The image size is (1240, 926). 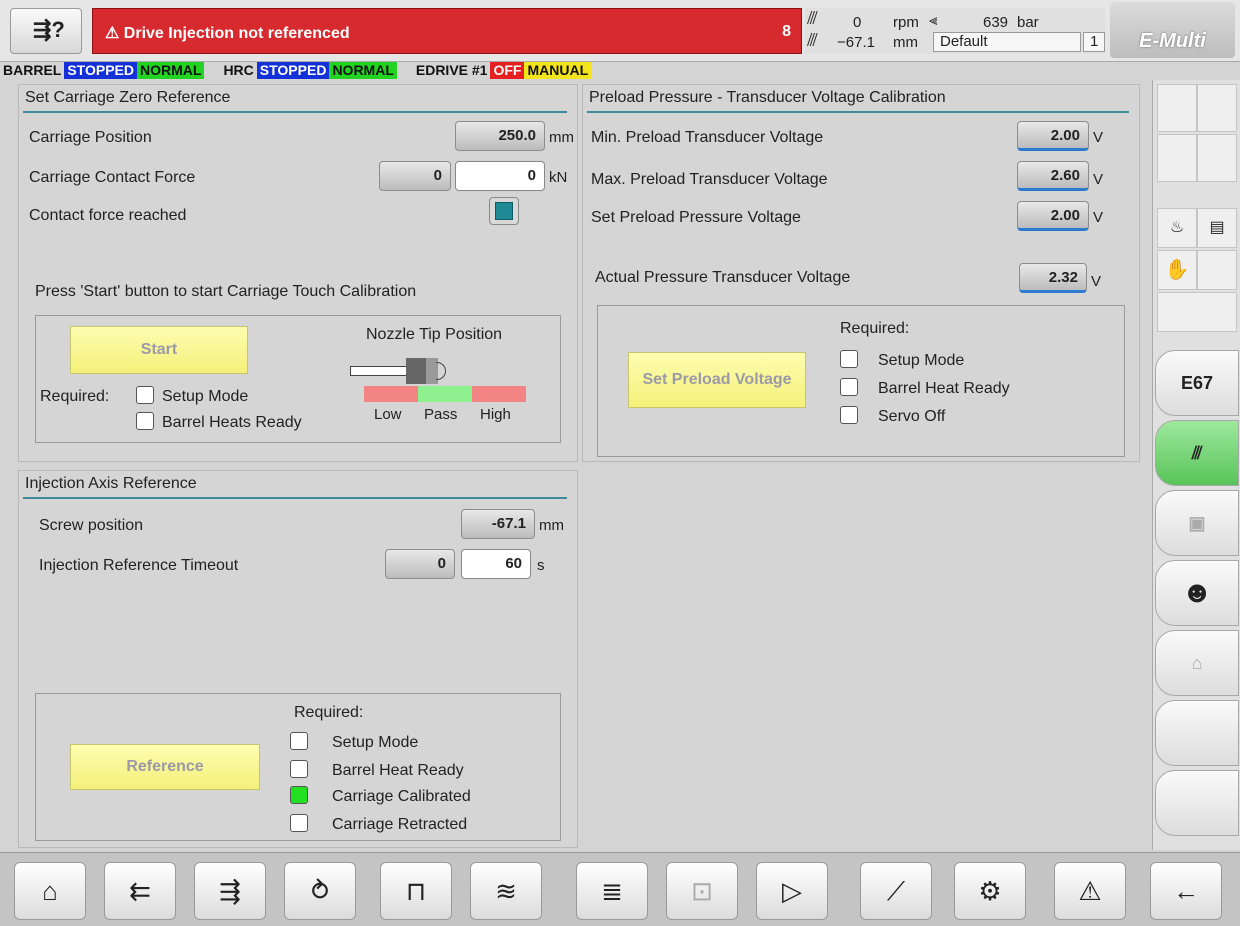 What do you see at coordinates (238, 70) in the screenshot?
I see `status-segment: HRC` at bounding box center [238, 70].